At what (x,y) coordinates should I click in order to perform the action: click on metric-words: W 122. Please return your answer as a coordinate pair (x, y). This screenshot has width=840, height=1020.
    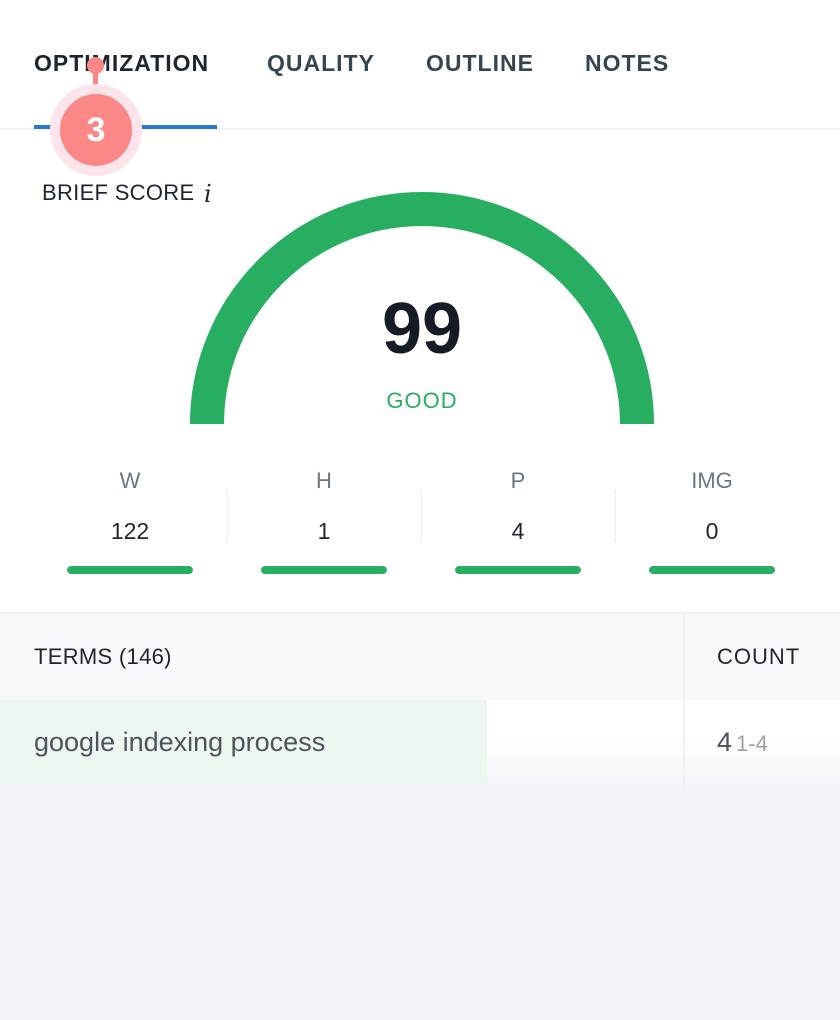
    Looking at the image, I should click on (130, 520).